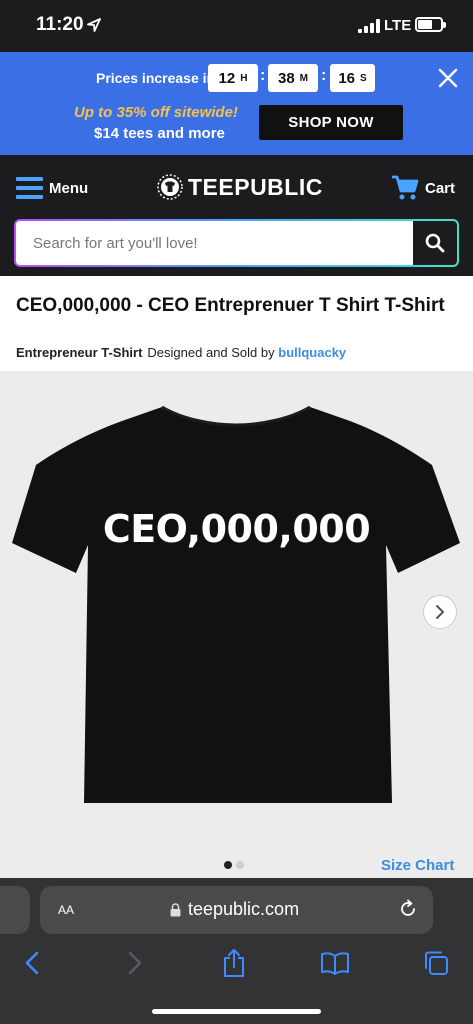 Image resolution: width=473 pixels, height=1024 pixels. What do you see at coordinates (440, 188) in the screenshot?
I see `cart-label: Cart` at bounding box center [440, 188].